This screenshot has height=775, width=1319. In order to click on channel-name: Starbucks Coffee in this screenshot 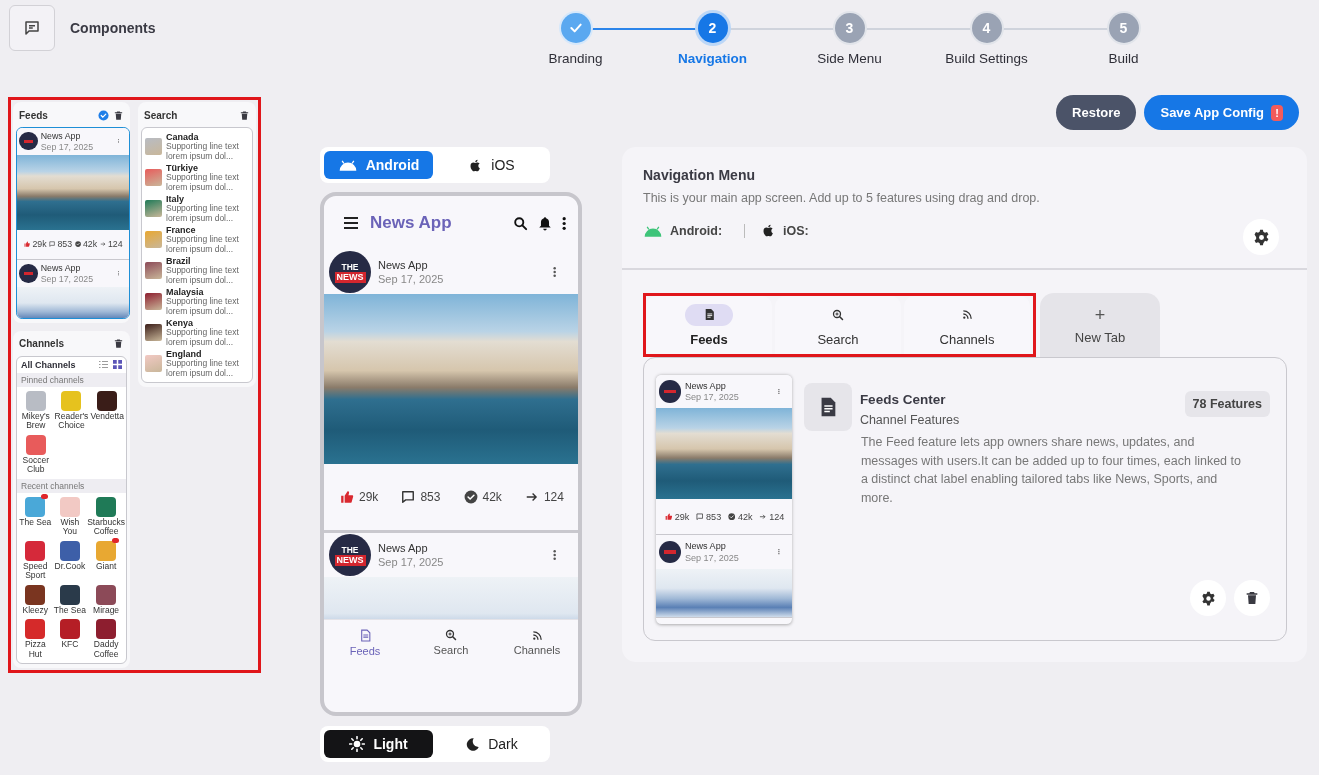, I will do `click(106, 527)`.